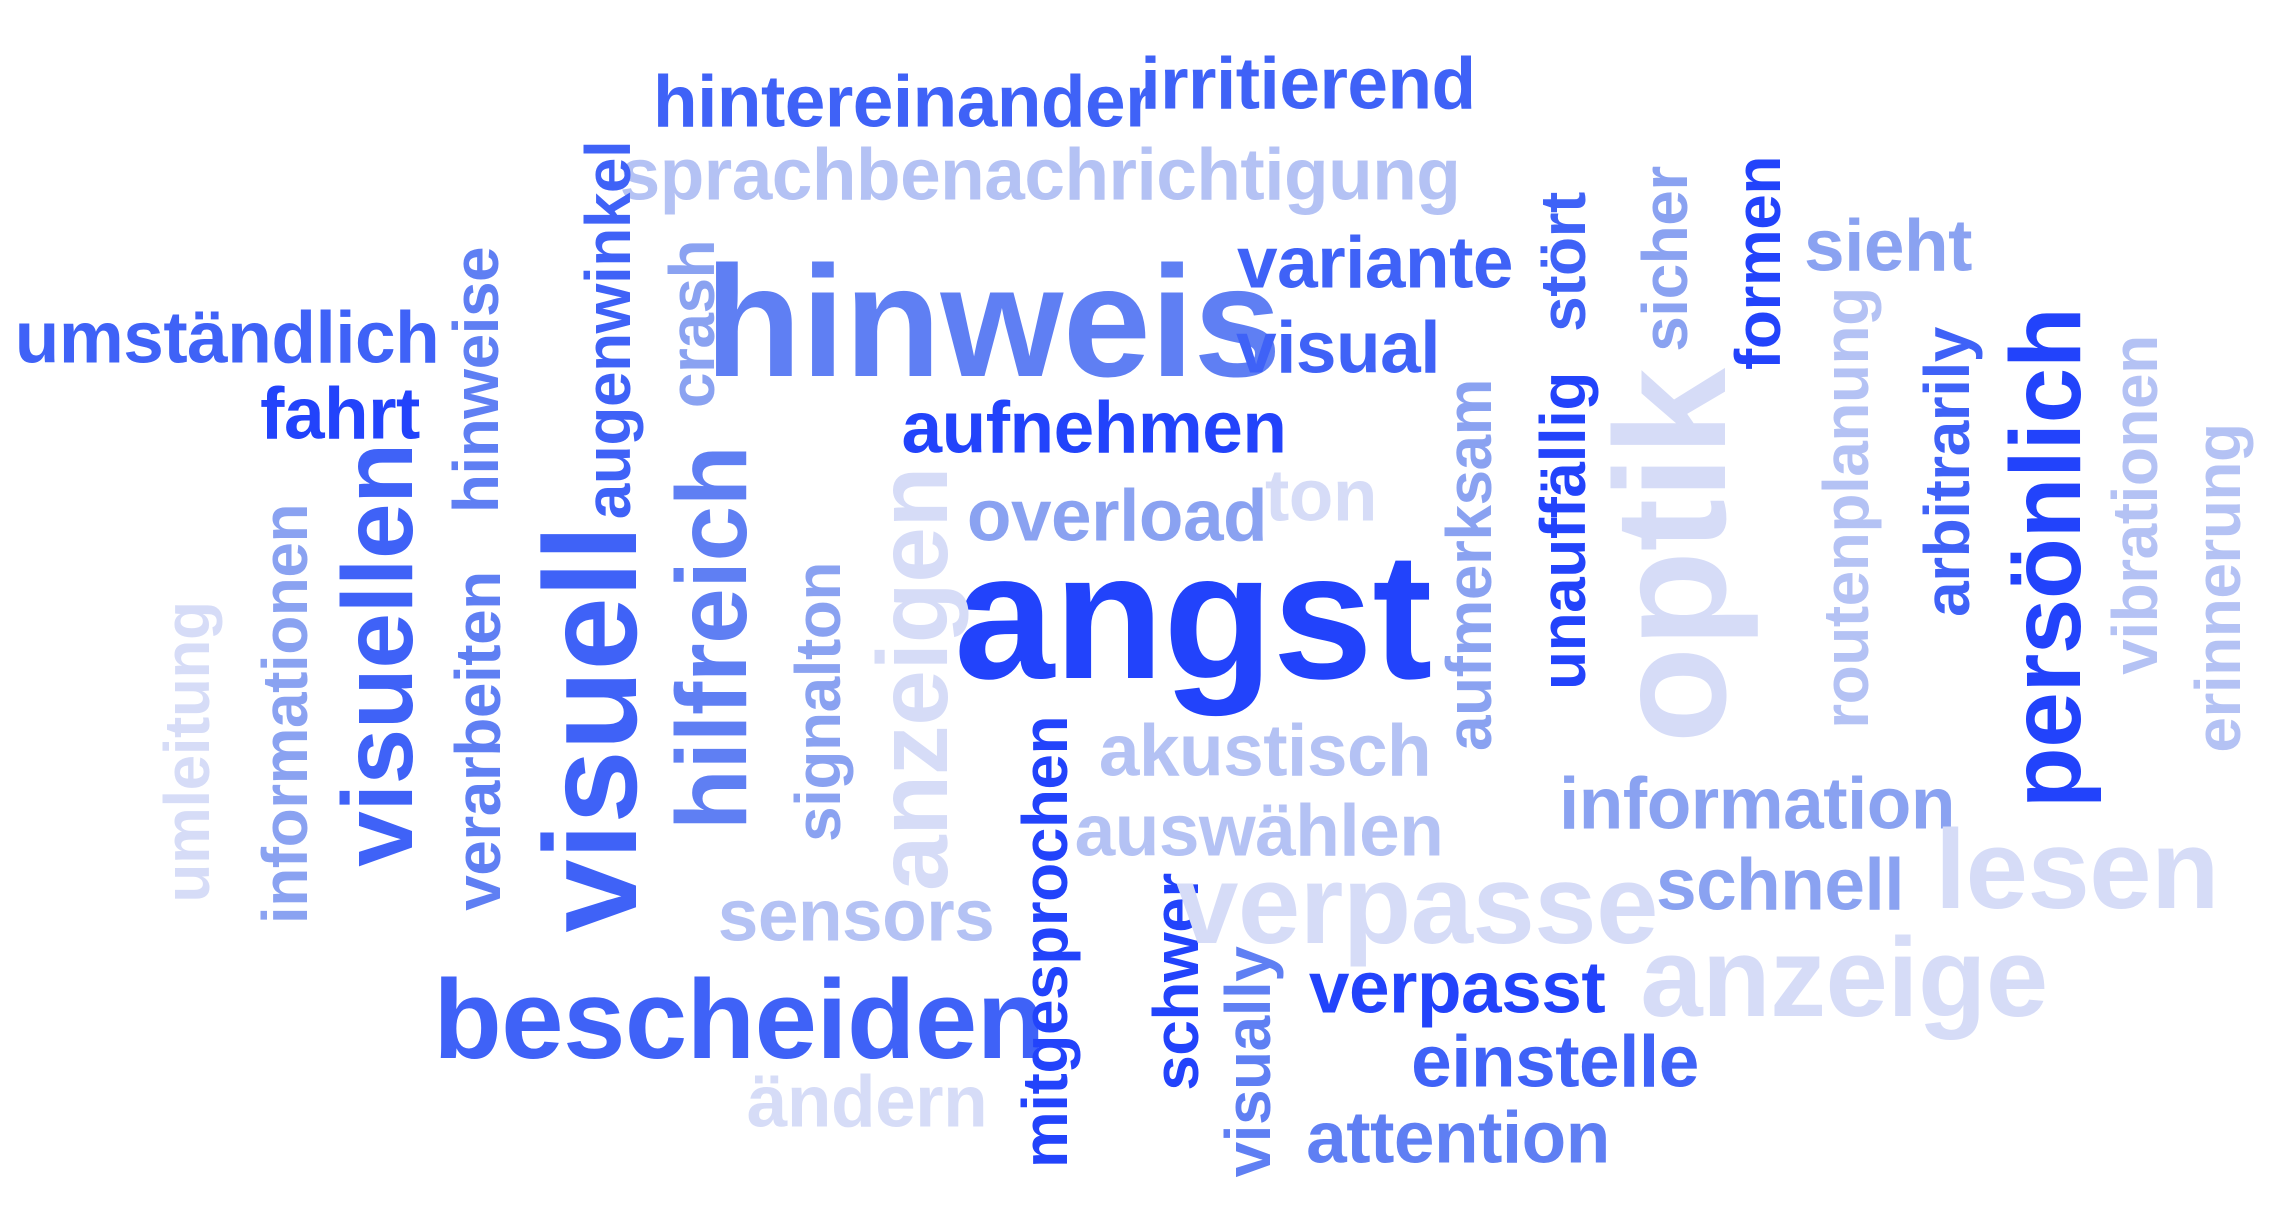 Image resolution: width=2280 pixels, height=1230 pixels. Describe the element at coordinates (476, 380) in the screenshot. I see `word-hinweise: hinweise` at that location.